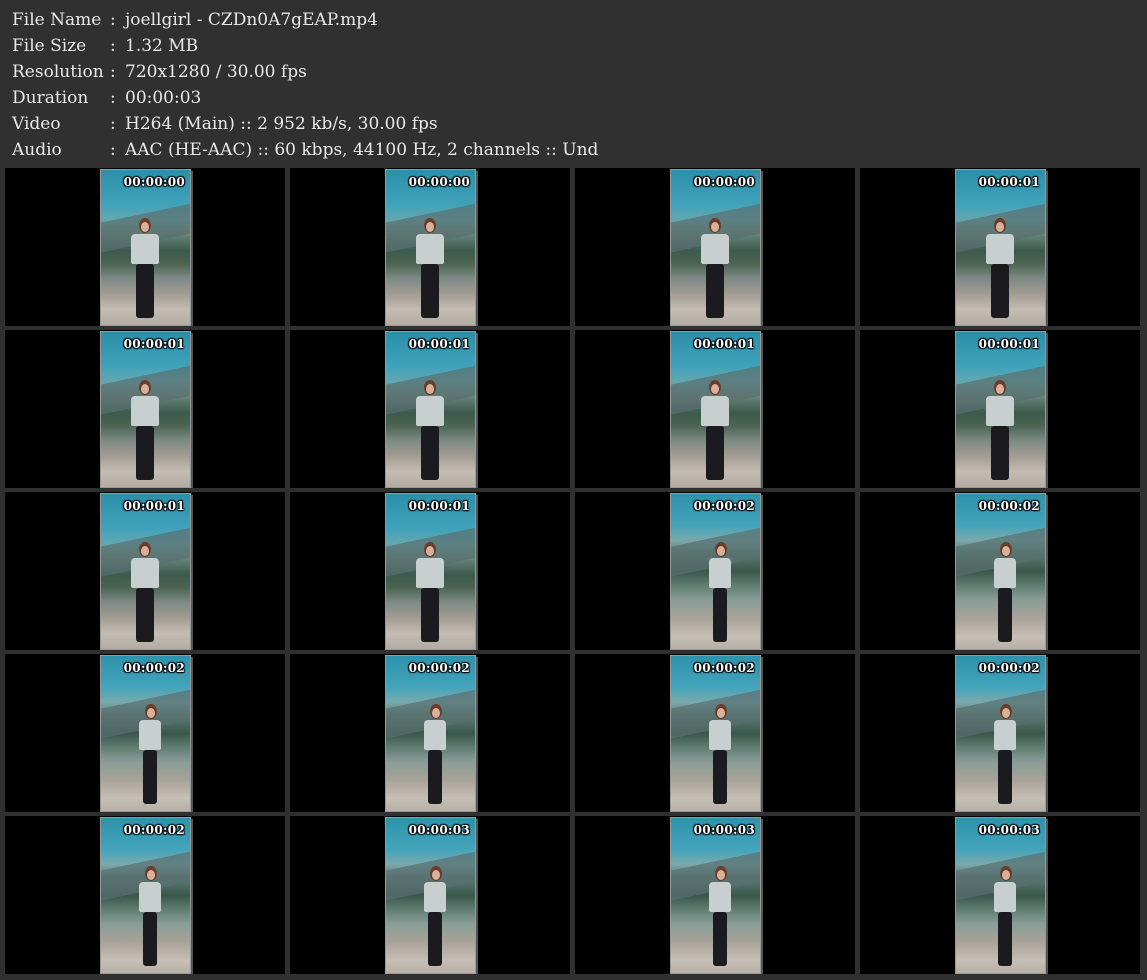  Describe the element at coordinates (57, 20) in the screenshot. I see `info-label: File Name` at that location.